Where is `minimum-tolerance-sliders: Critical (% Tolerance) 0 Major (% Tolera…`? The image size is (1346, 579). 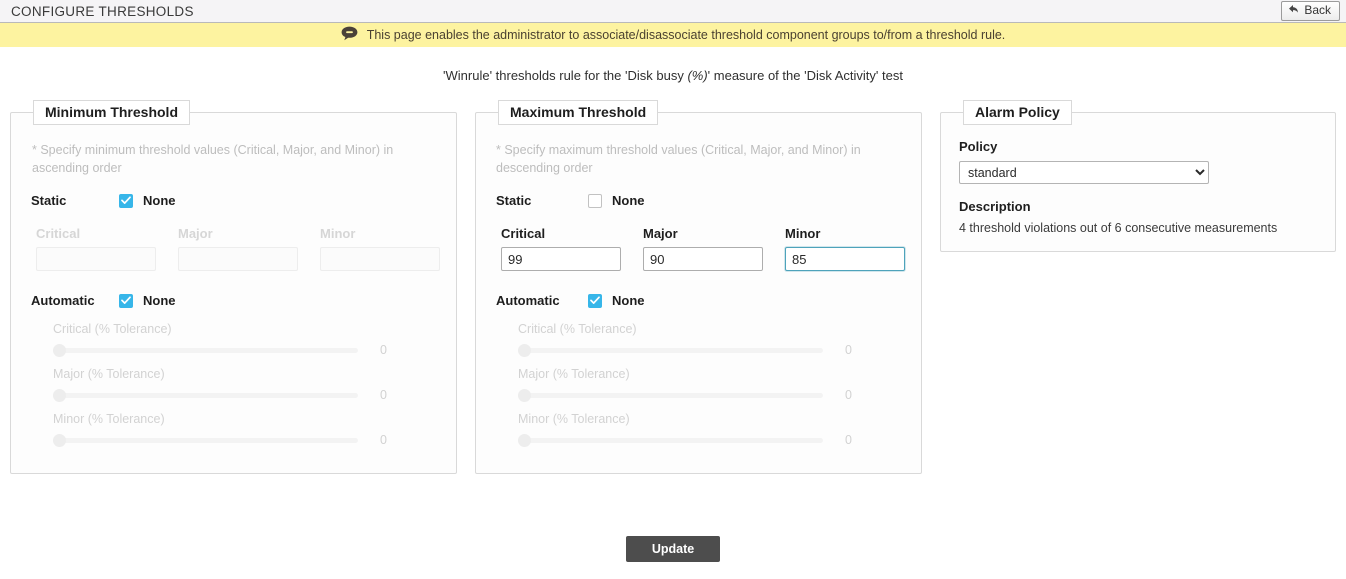
minimum-tolerance-sliders: Critical (% Tolerance) 0 Major (% Tolera… is located at coordinates (246, 384).